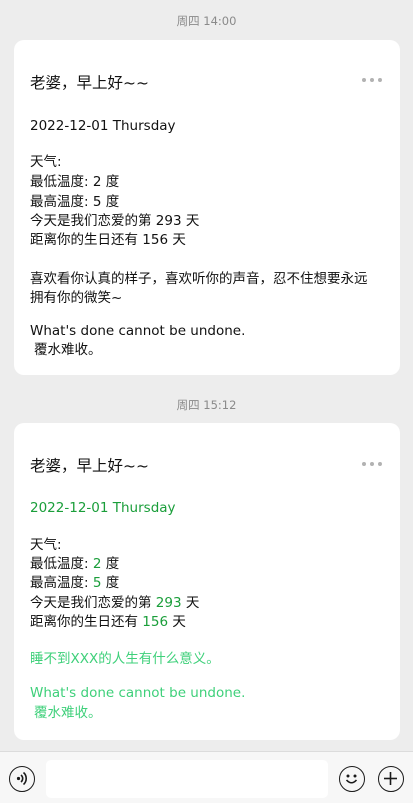 The height and width of the screenshot is (803, 413). Describe the element at coordinates (76, 298) in the screenshot. I see `sentence-line-2: 拥有你的微笑~` at that location.